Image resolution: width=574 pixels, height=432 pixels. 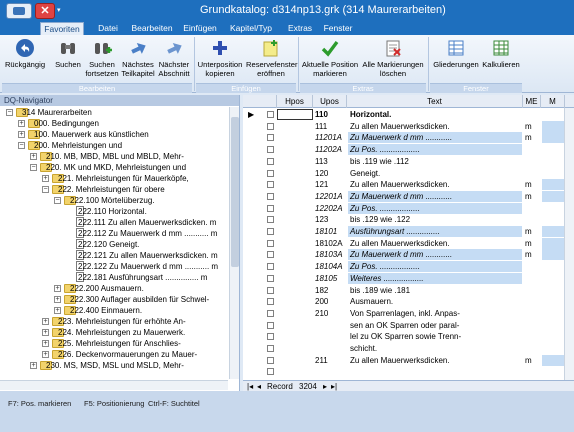 What do you see at coordinates (331, 149) in the screenshot?
I see `upos-cell: 11202A` at bounding box center [331, 149].